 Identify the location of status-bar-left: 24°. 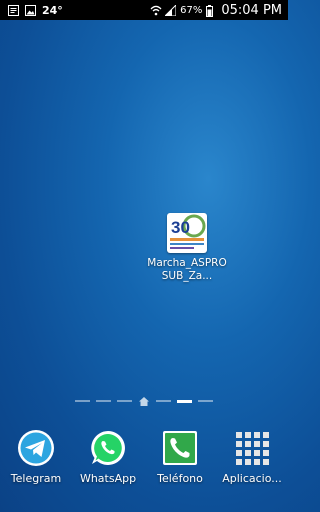
(31, 10).